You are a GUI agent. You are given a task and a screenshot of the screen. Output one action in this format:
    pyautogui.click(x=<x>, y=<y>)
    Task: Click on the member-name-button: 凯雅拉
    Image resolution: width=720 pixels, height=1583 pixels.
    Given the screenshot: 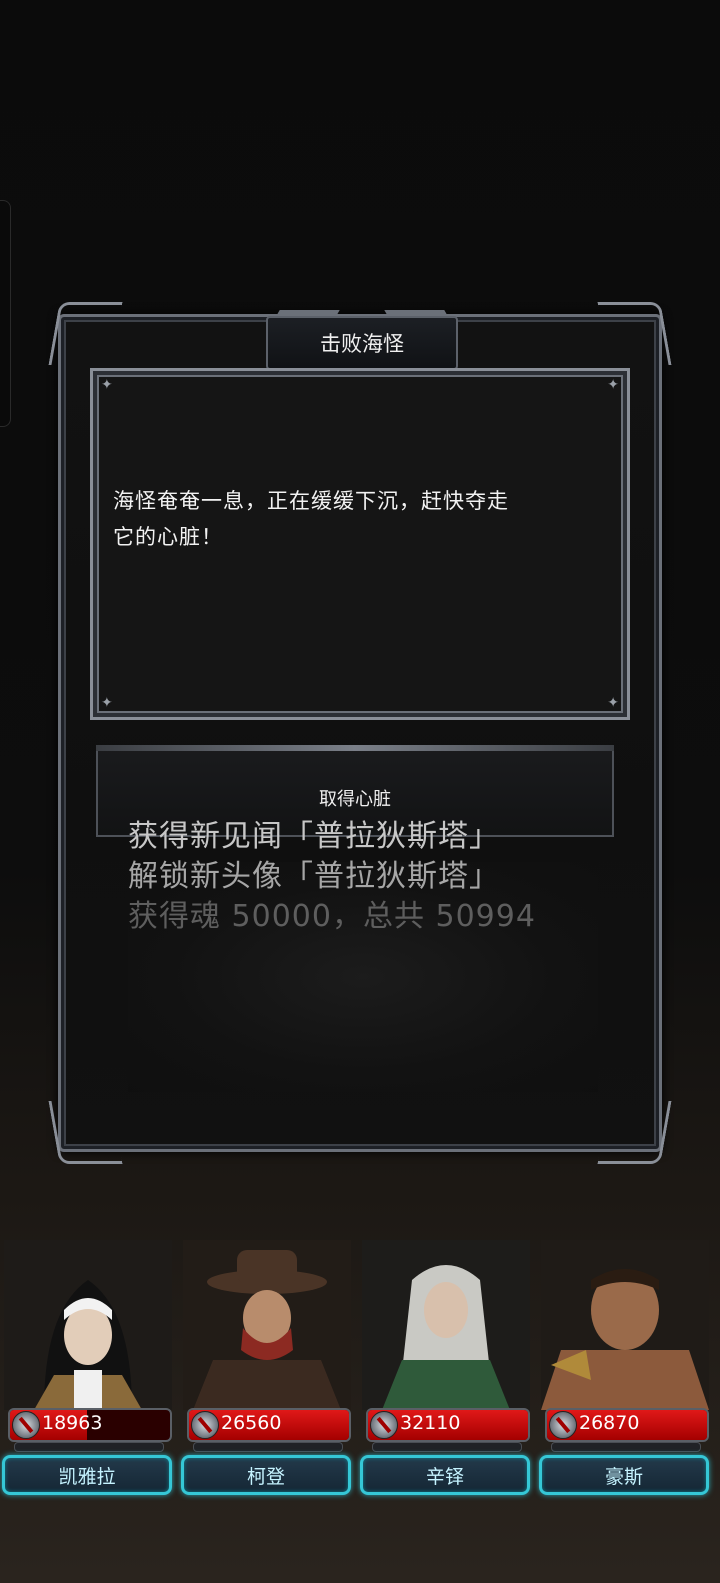 What is the action you would take?
    pyautogui.click(x=87, y=1475)
    